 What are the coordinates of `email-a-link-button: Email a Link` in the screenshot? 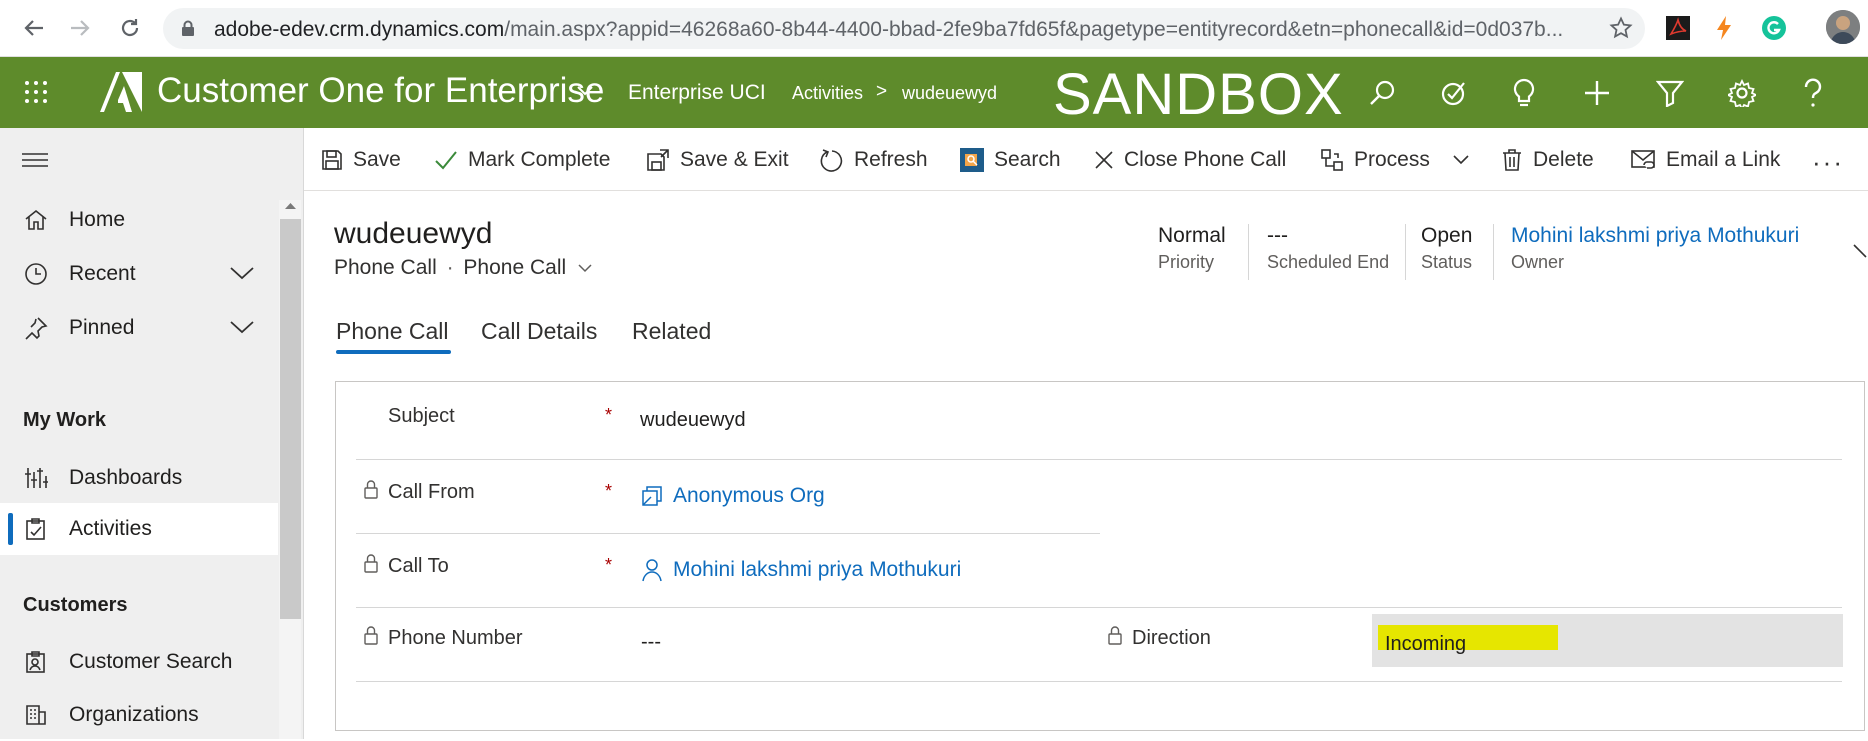 It's located at (1705, 159).